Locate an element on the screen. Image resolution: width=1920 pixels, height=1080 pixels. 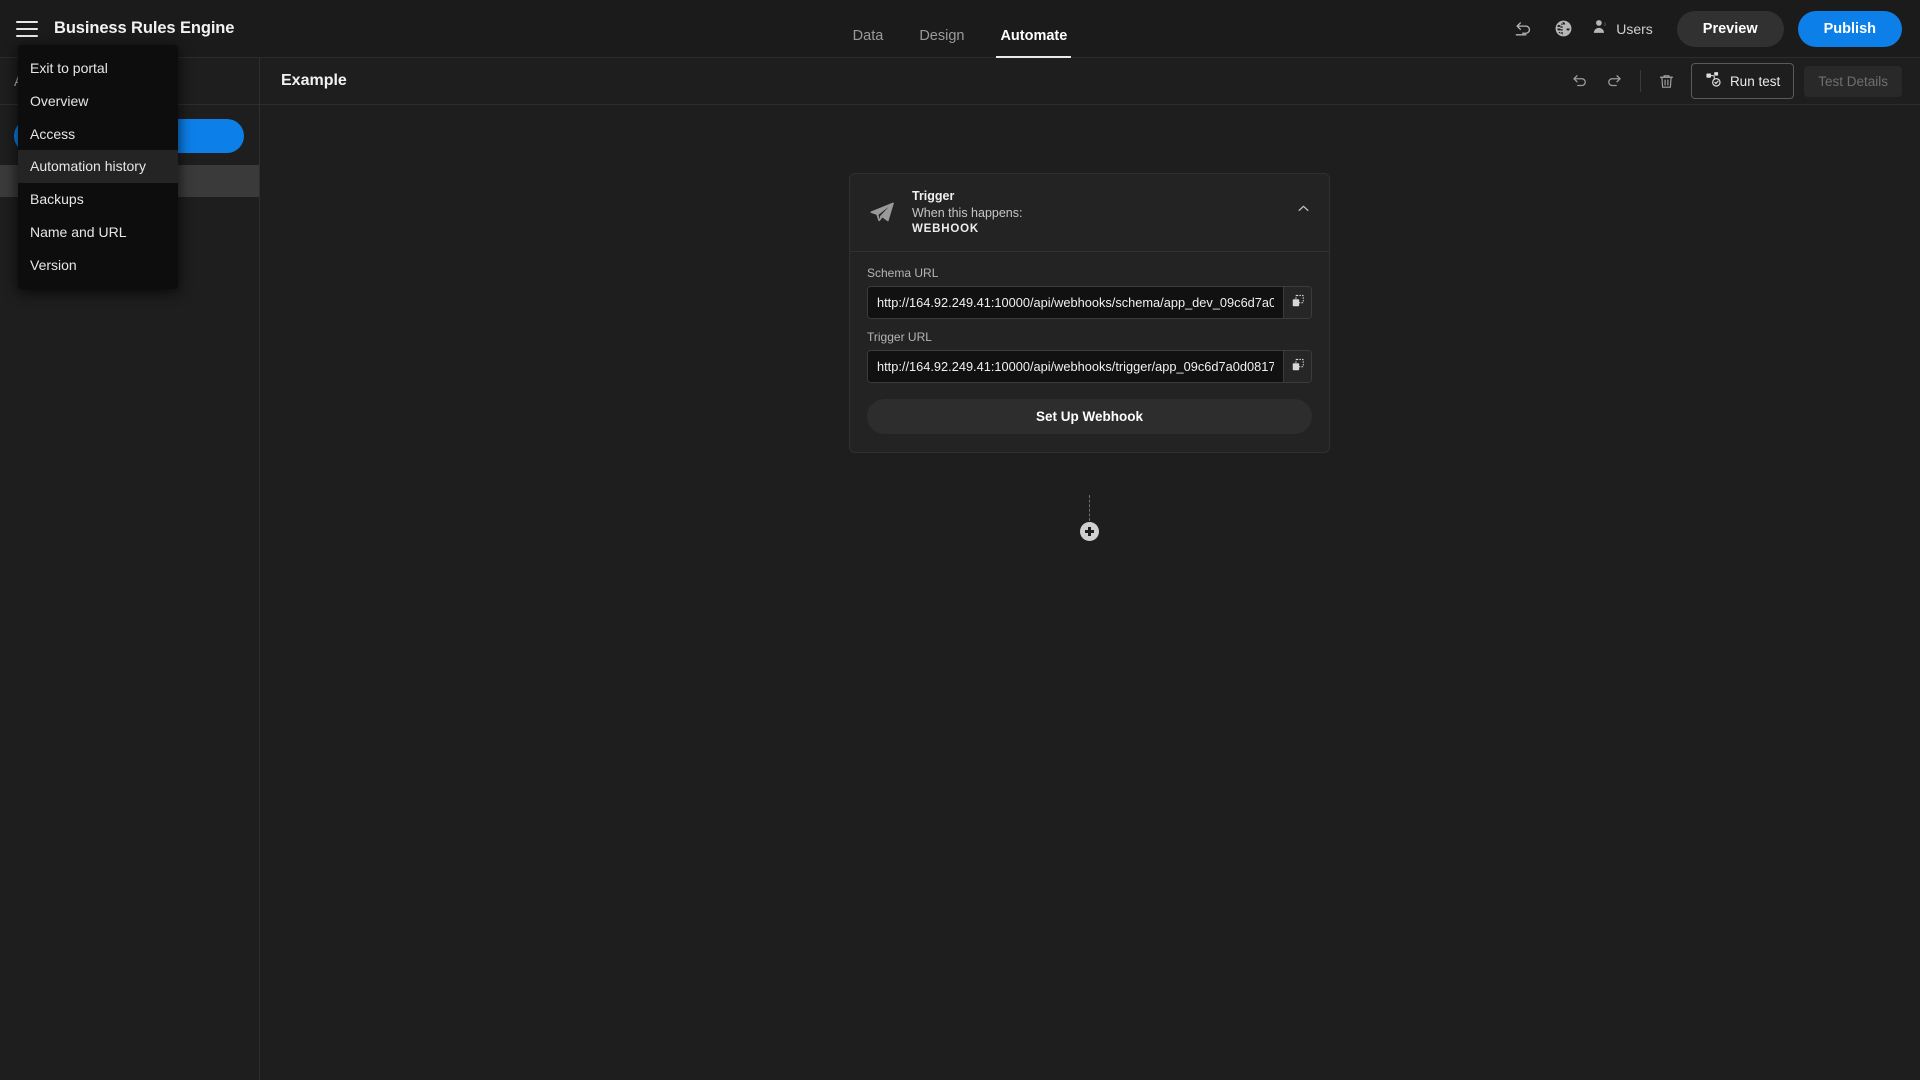
menu-item-version: Version is located at coordinates (98, 265).